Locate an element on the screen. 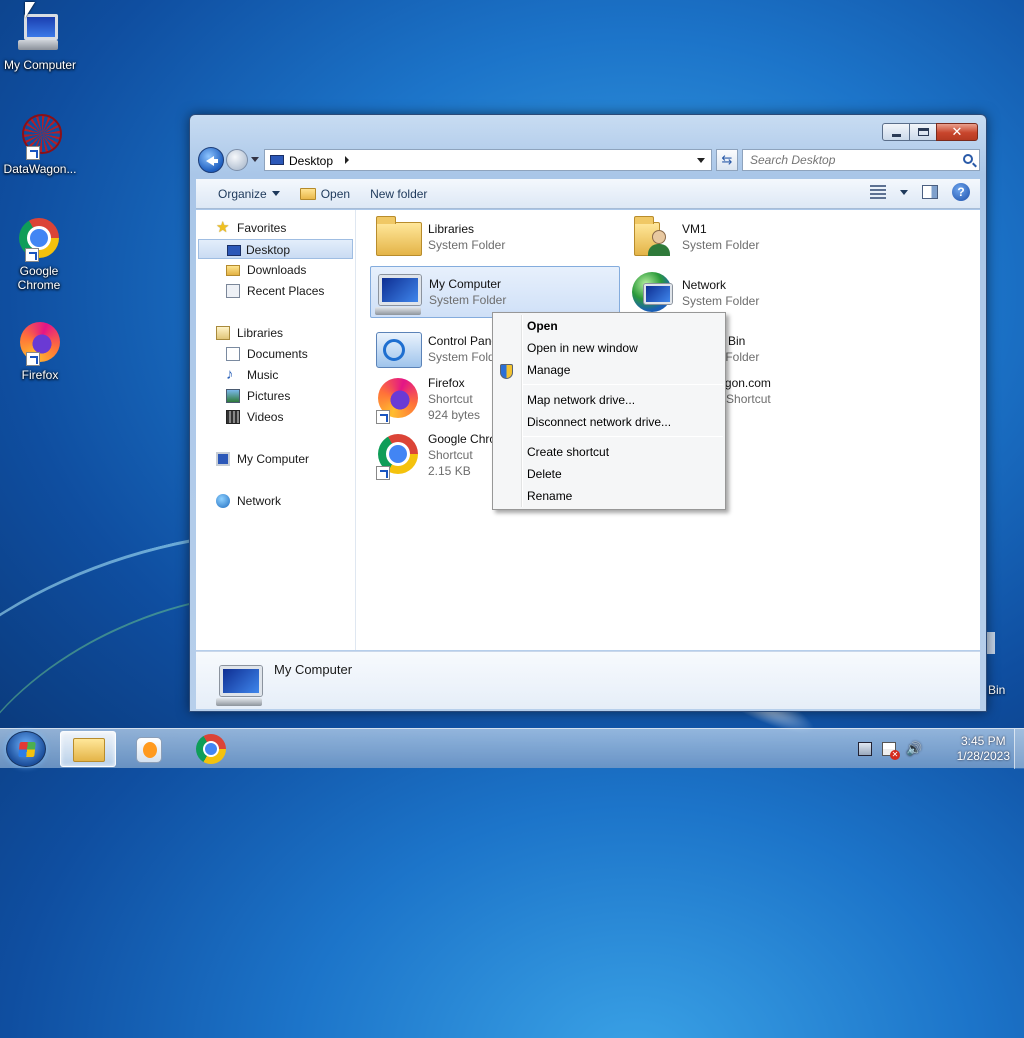  nav-music: ♪ Music is located at coordinates (252, 375).